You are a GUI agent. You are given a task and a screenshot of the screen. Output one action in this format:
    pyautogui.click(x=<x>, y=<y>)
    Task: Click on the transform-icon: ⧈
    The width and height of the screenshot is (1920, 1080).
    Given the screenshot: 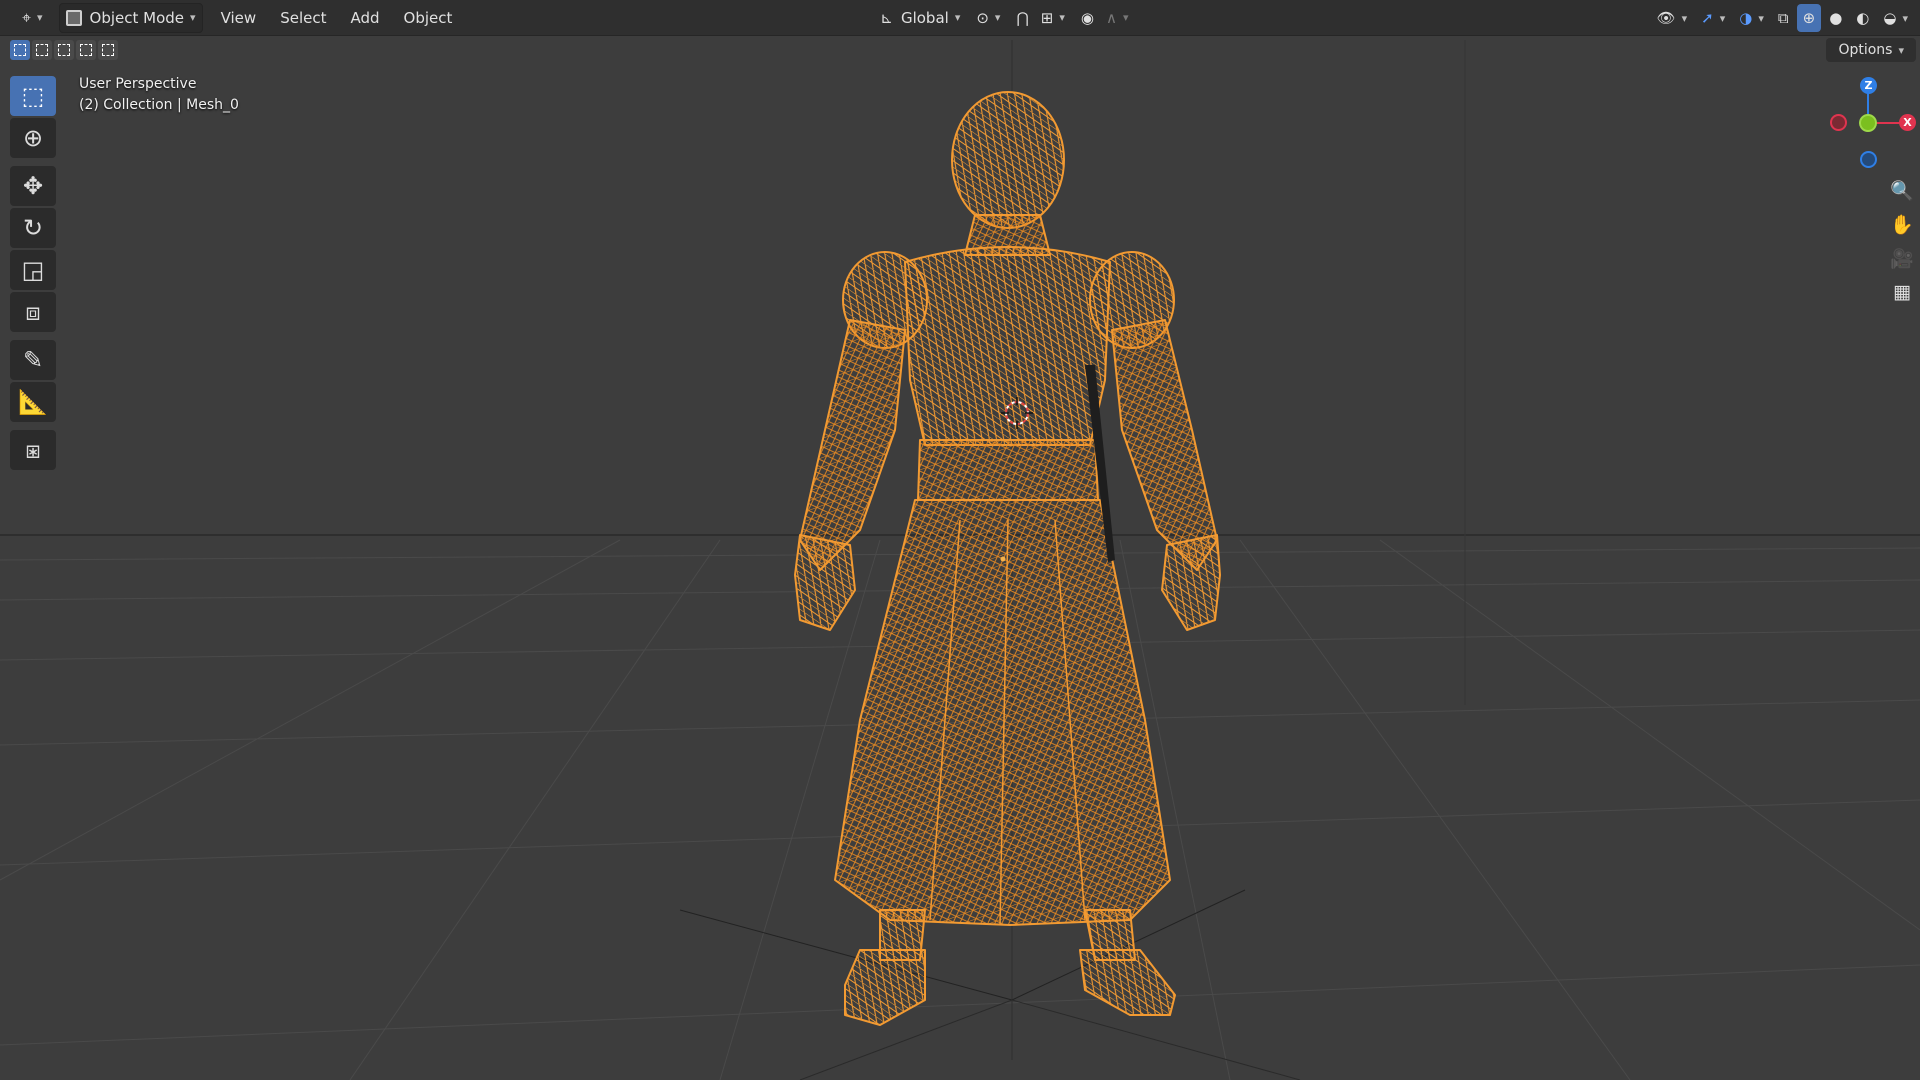 What is the action you would take?
    pyautogui.click(x=33, y=312)
    